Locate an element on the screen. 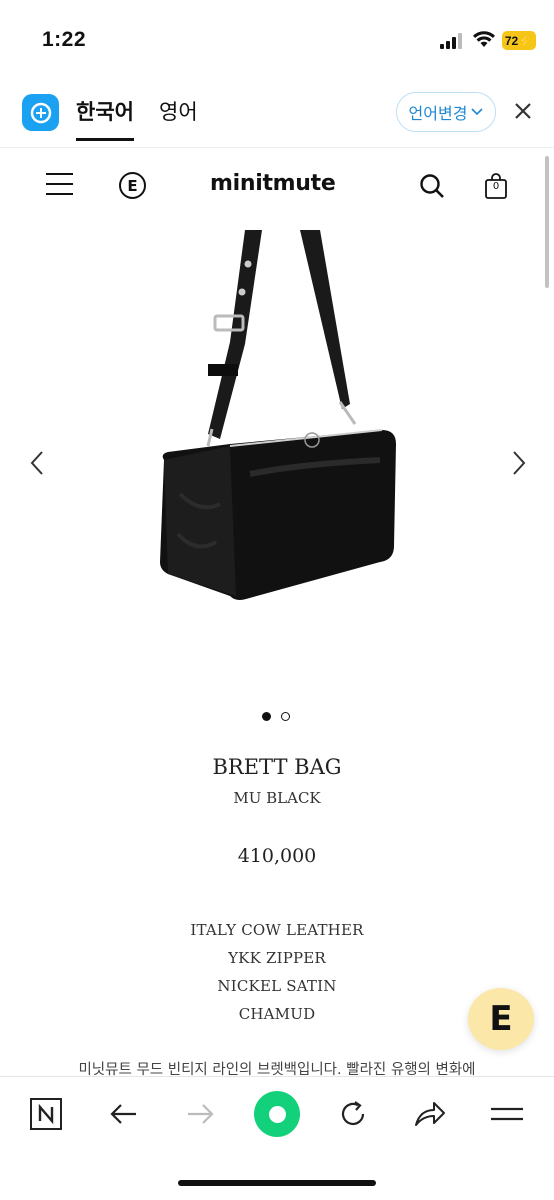 The height and width of the screenshot is (1200, 554). brand-logo: minitmute is located at coordinates (273, 183).